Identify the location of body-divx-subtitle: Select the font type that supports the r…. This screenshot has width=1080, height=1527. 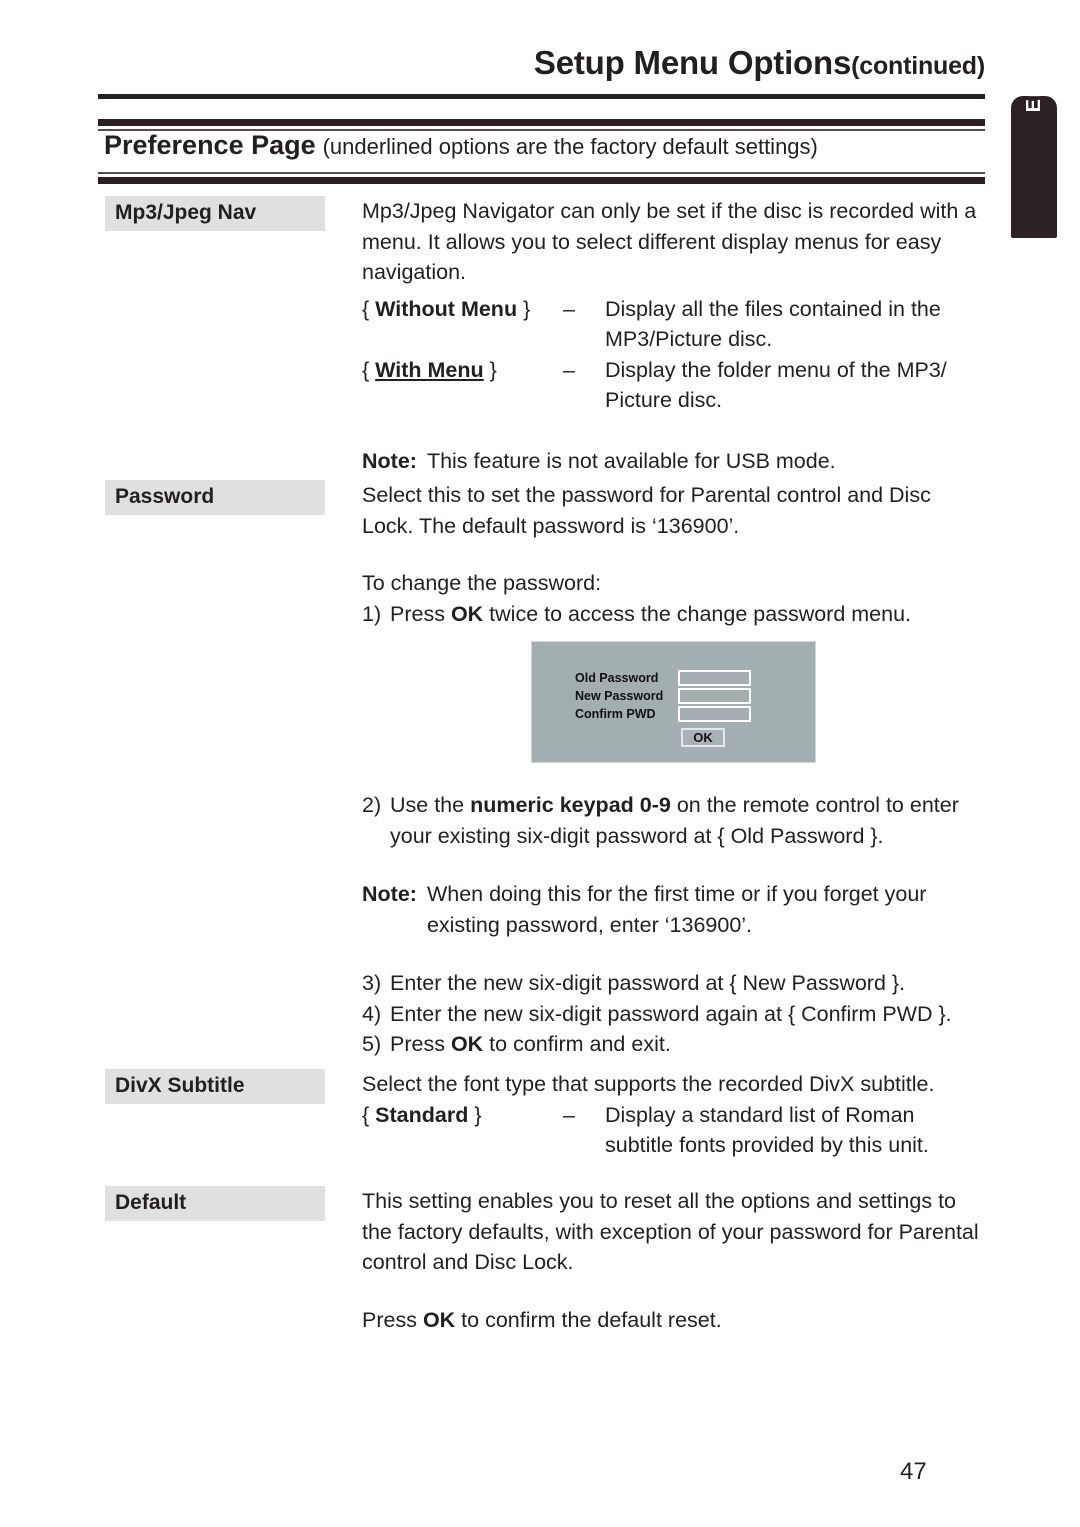
(674, 1115).